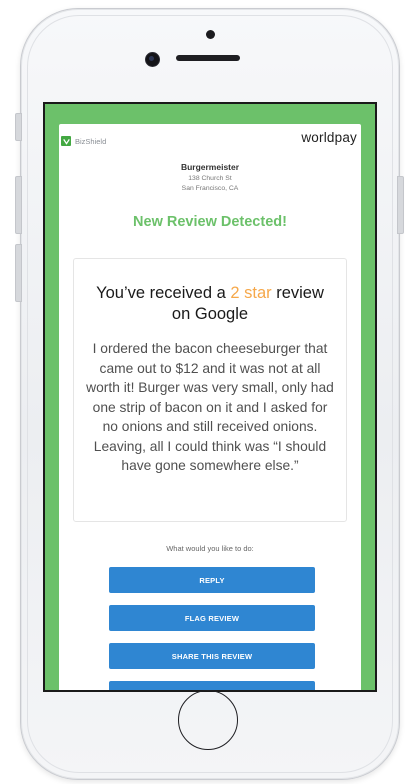 The image size is (406, 784). What do you see at coordinates (91, 141) in the screenshot?
I see `brand-label: BizShield` at bounding box center [91, 141].